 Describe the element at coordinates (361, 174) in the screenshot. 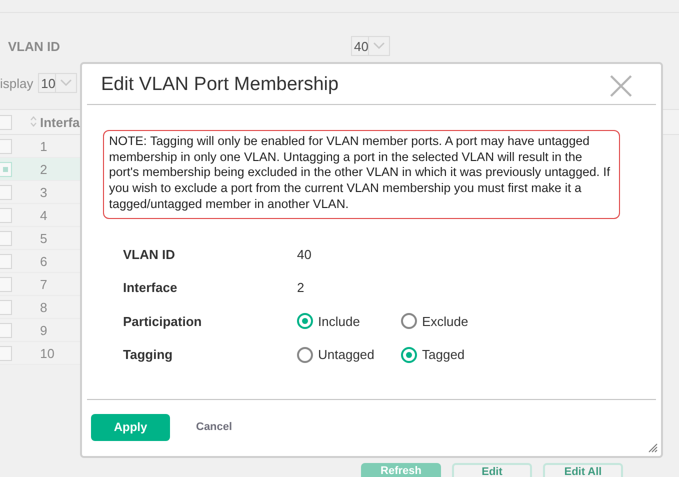

I see `warning-note: NOTE: Tagging will only be enabled for VLAN member ports. A port may have untagged membership in only one VLAN. Untagging a port in the selected VLAN will result in the port's membership being excluded in the other VLAN in which it was previously untagged. If you wish to exclude a port from the current VLAN membership you must first make it a tagged/untagged member in another VLAN.` at that location.